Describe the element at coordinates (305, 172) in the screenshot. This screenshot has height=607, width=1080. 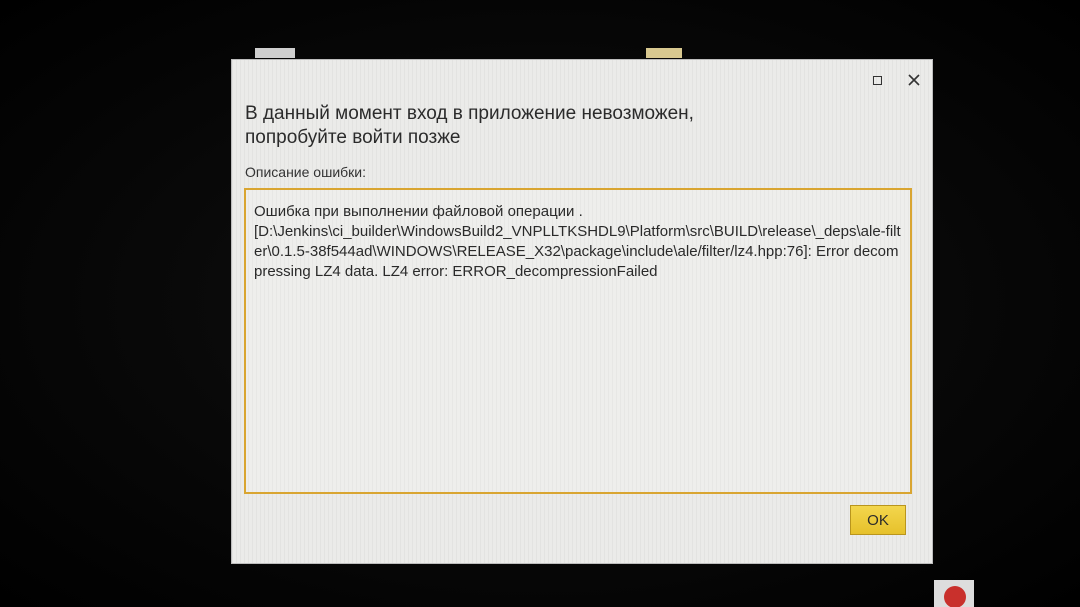
I see `error-description-label: Описание ошибки:` at that location.